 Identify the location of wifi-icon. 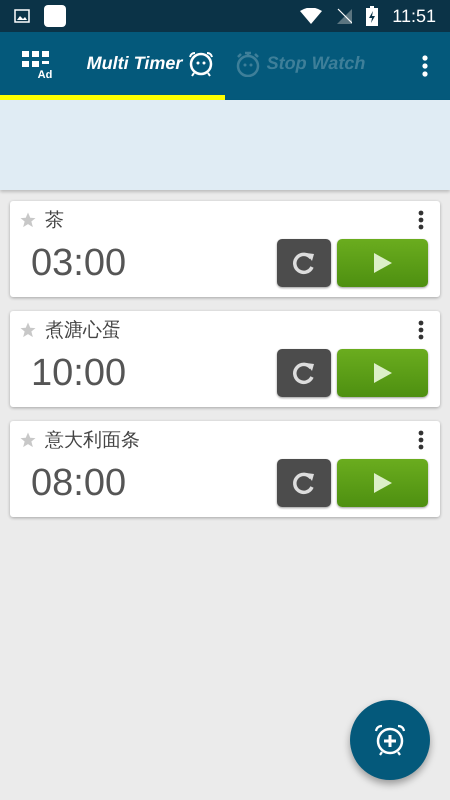
(311, 16).